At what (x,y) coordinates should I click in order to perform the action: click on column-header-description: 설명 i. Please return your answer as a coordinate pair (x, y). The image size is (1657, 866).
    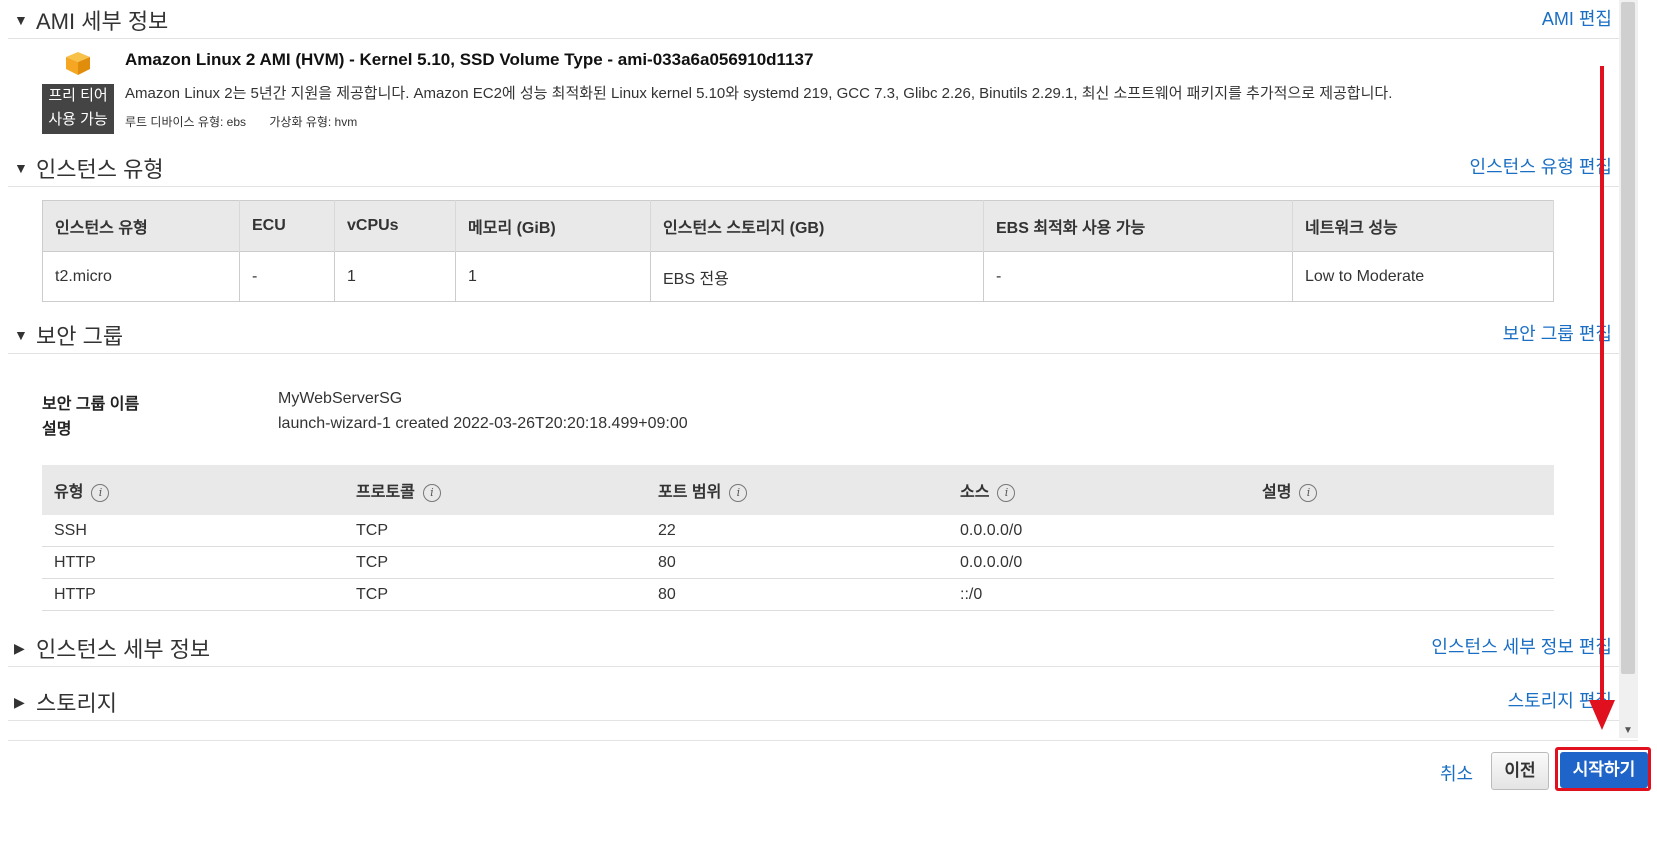
    Looking at the image, I should click on (1402, 490).